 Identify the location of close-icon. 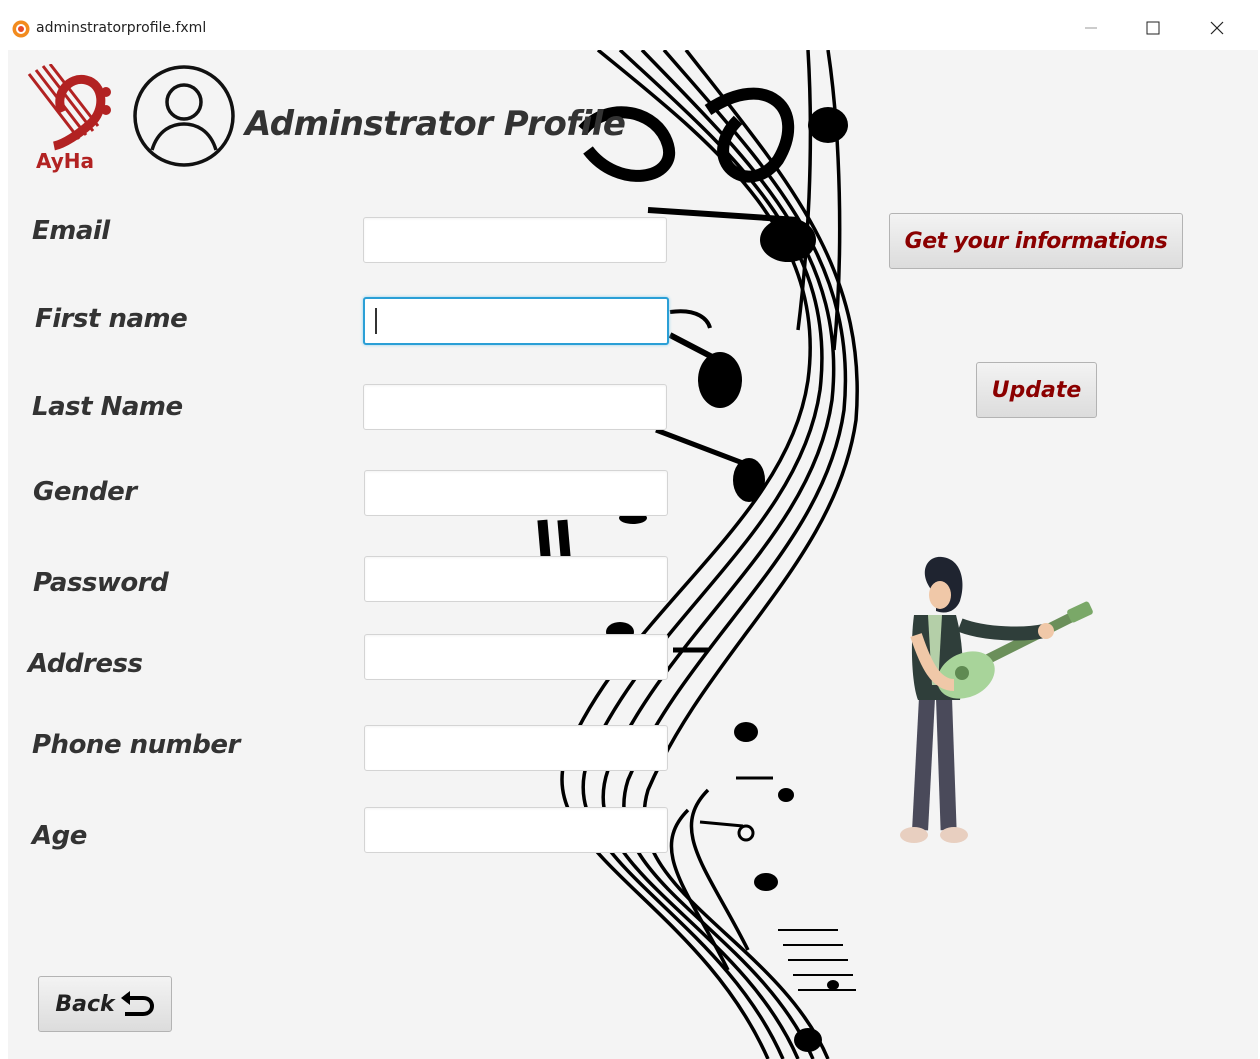
(1217, 26).